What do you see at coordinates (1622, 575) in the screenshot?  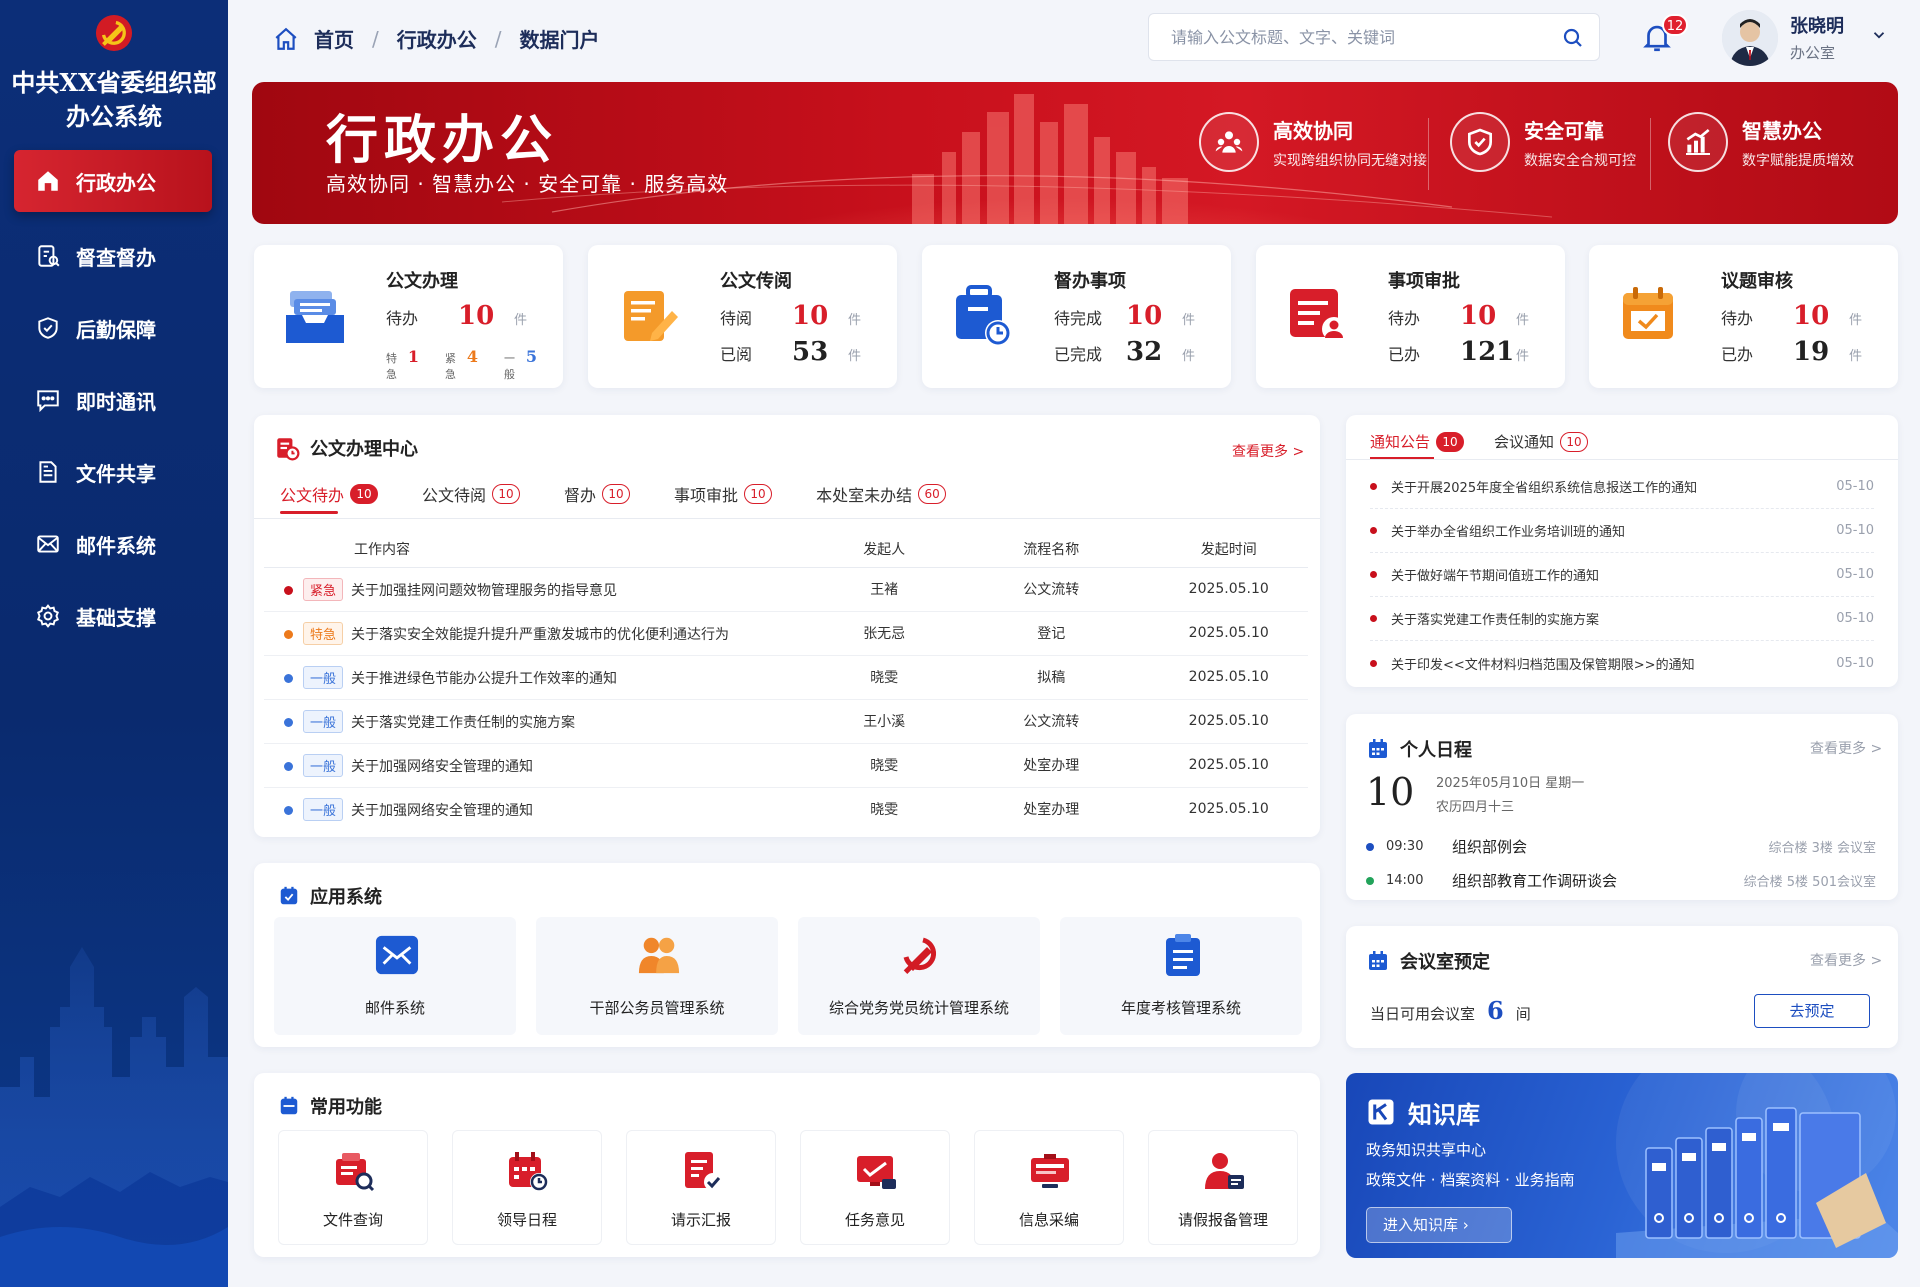 I see `list-item: 关于做好端午节期间值班工作的通知 05-10` at bounding box center [1622, 575].